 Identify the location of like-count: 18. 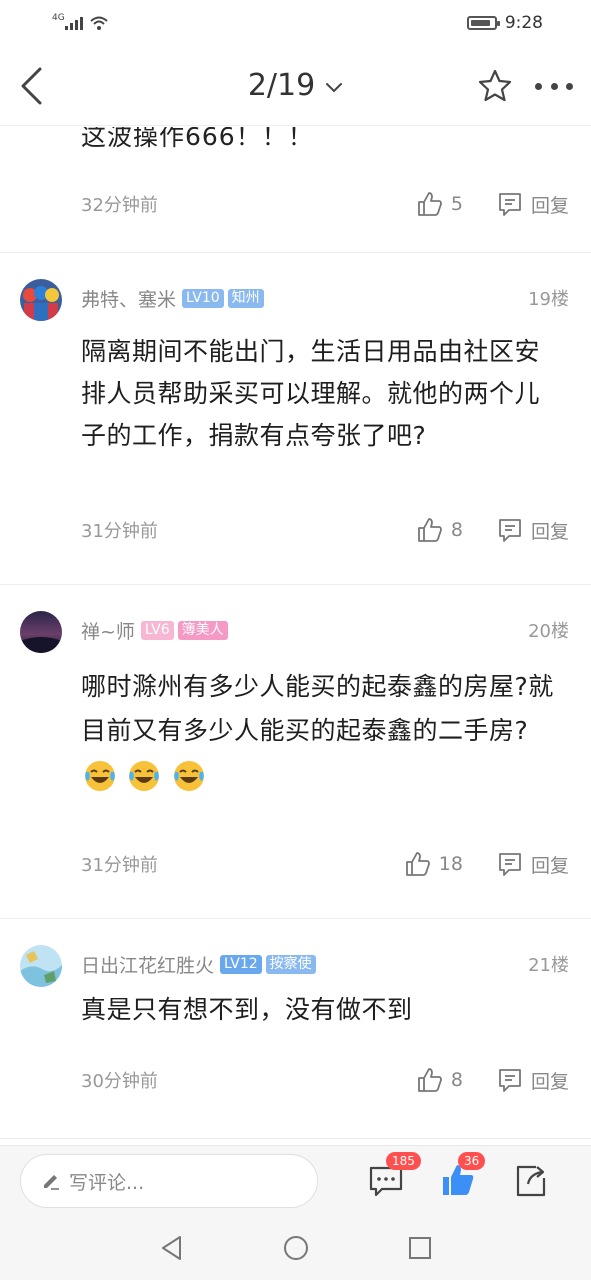
(450, 864).